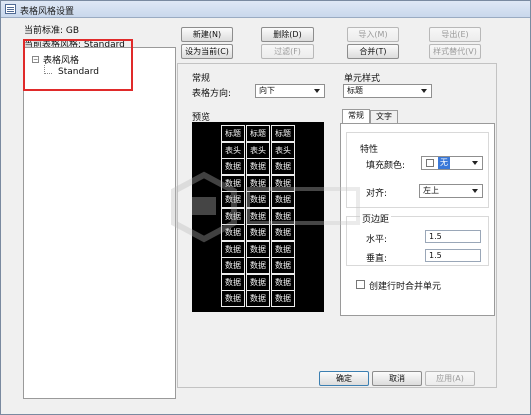 The height and width of the screenshot is (415, 531). Describe the element at coordinates (377, 194) in the screenshot. I see `align-label: 对齐:` at that location.